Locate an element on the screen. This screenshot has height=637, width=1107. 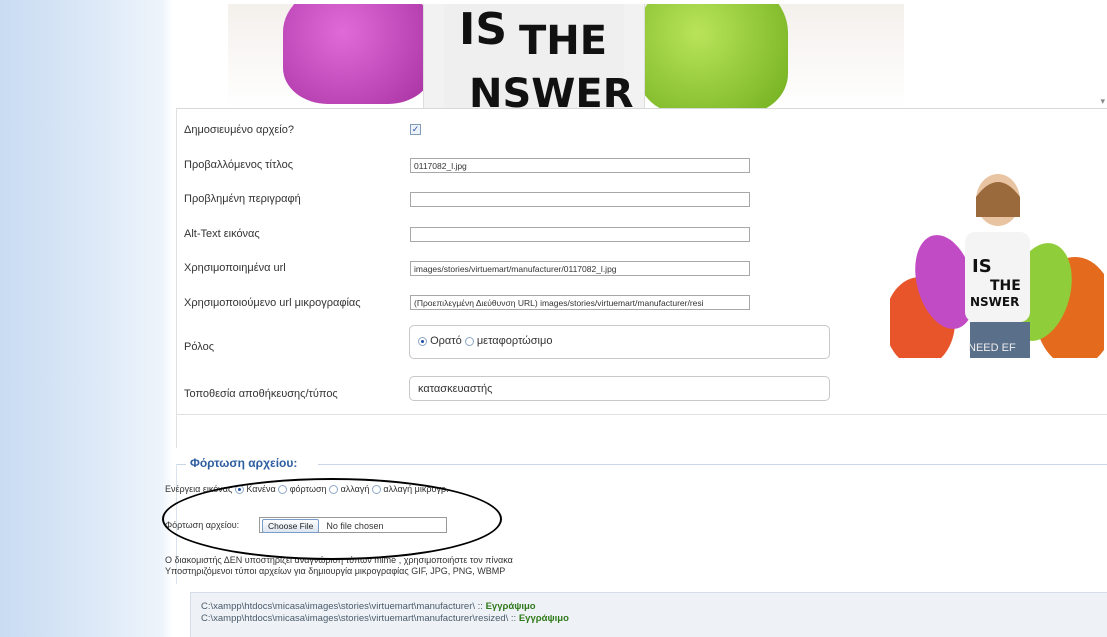
sidebar-edge is located at coordinates (167, 318).